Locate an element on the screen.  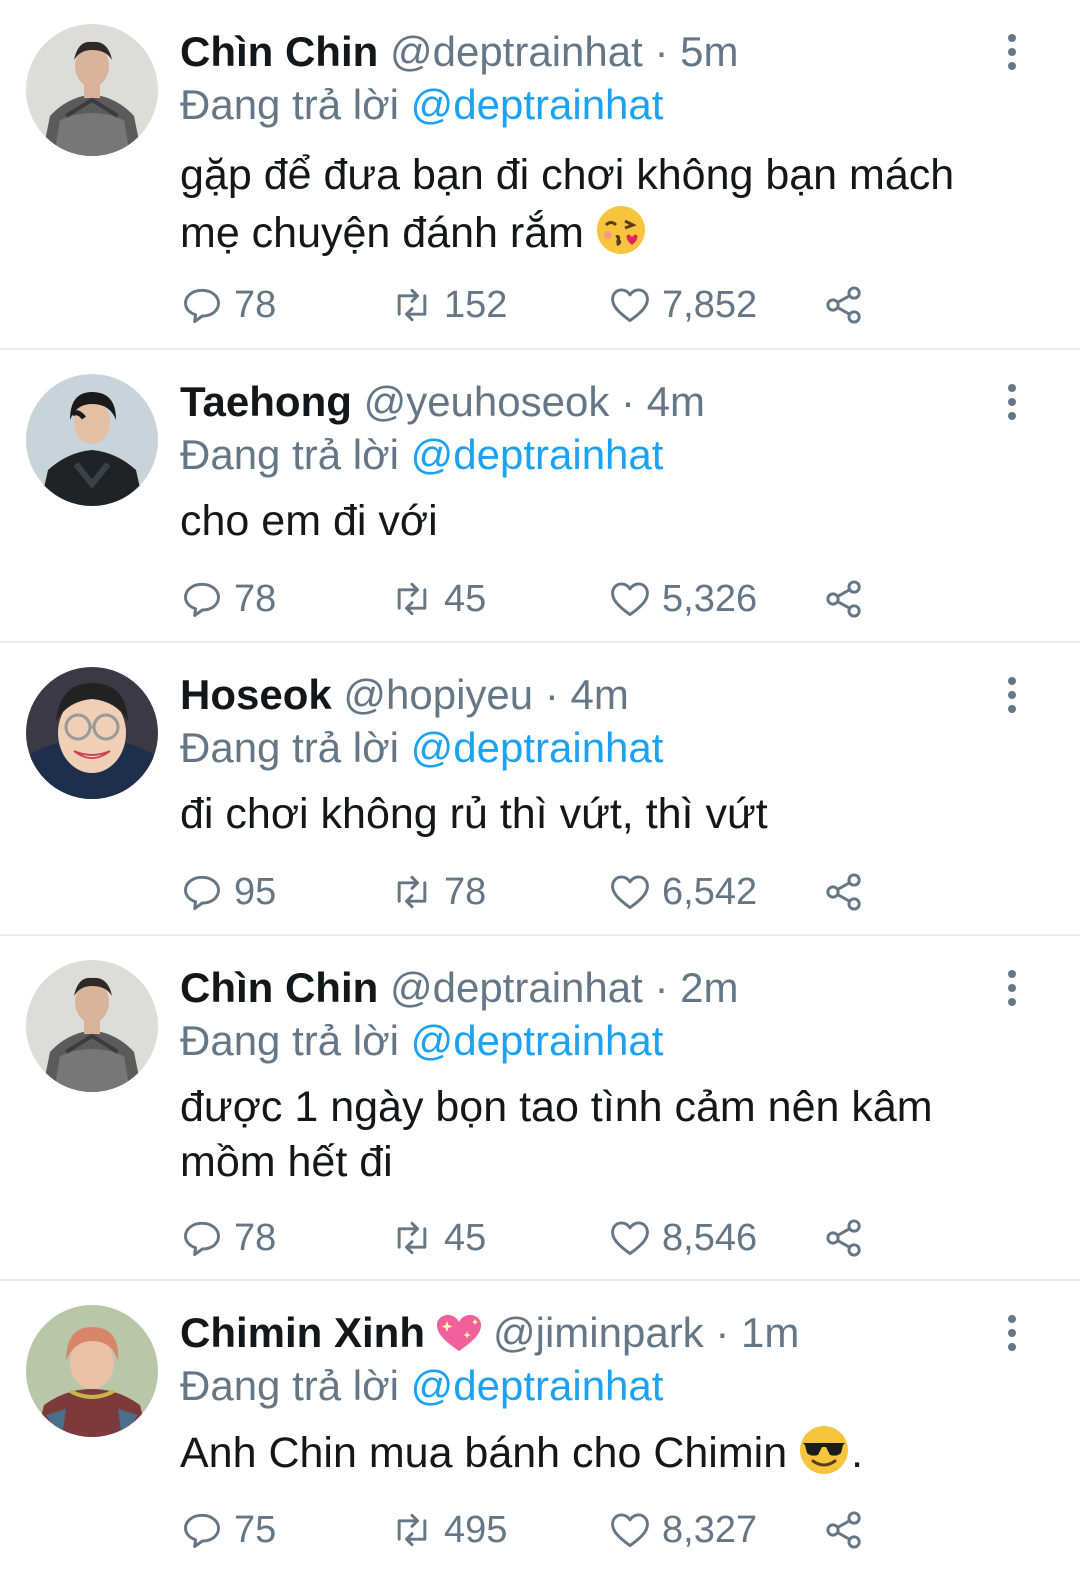
tweet-text-line: được 1 ngày bọn tao tình cảm nên kâm is located at coordinates (556, 1107).